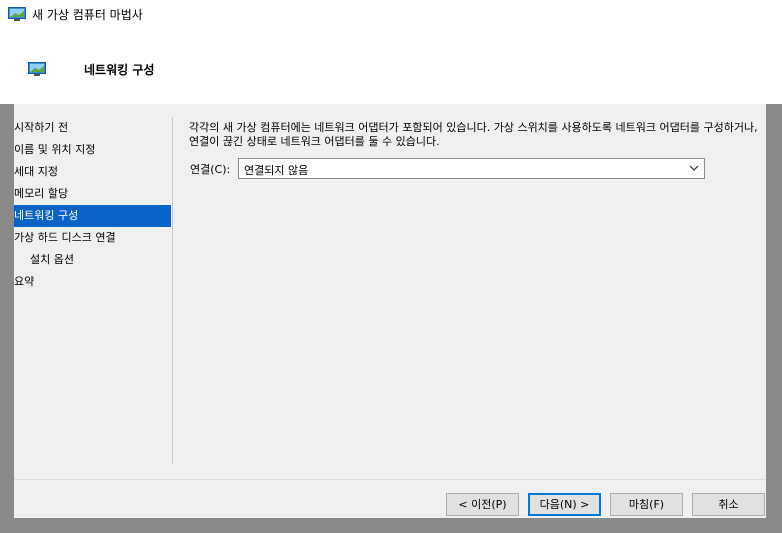 This screenshot has width=782, height=533. Describe the element at coordinates (92, 128) in the screenshot. I see `step-before-you-begin: 시작하기 전` at that location.